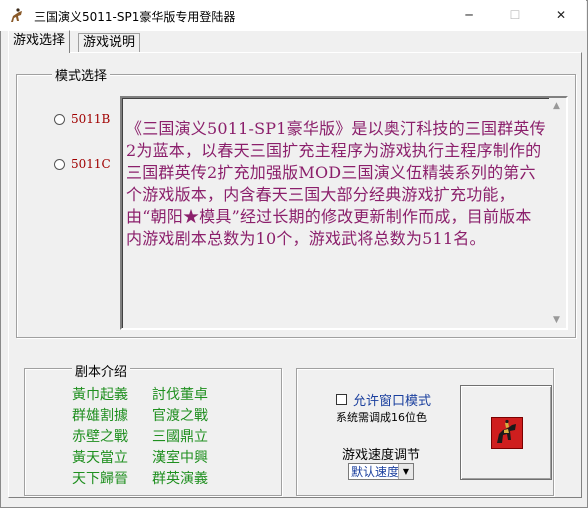  What do you see at coordinates (100, 395) in the screenshot?
I see `script-item: 黃巾起義` at bounding box center [100, 395].